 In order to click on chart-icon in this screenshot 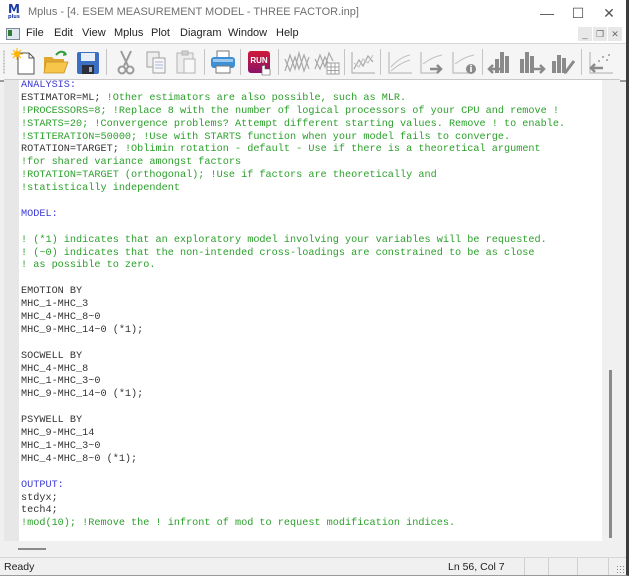, I will do `click(363, 63)`.